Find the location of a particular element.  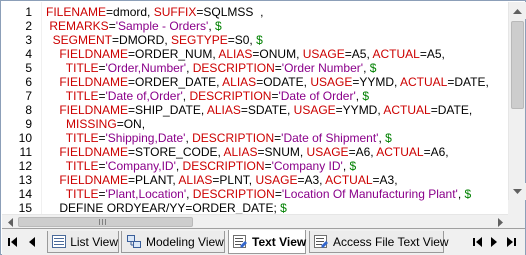

scroll-up-button is located at coordinates (517, 10).